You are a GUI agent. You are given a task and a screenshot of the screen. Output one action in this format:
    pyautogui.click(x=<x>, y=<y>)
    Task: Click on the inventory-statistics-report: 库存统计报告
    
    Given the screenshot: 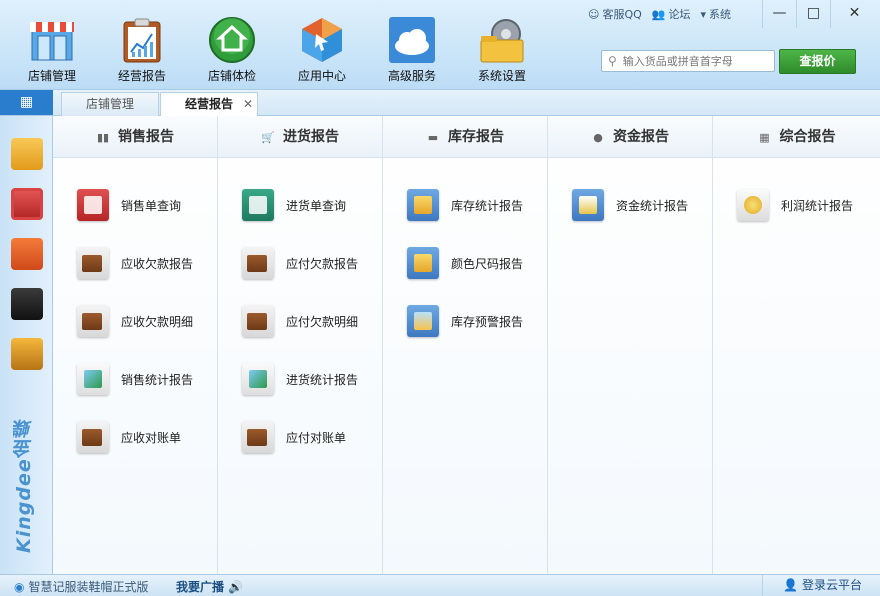 What is the action you would take?
    pyautogui.click(x=465, y=205)
    